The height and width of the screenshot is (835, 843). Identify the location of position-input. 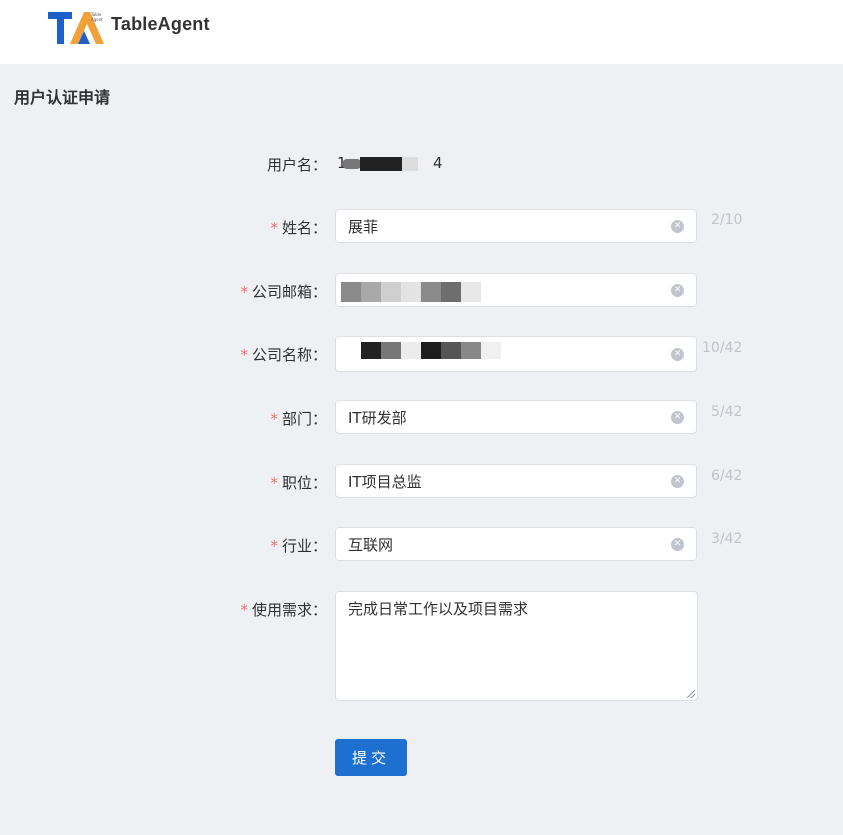
(503, 481).